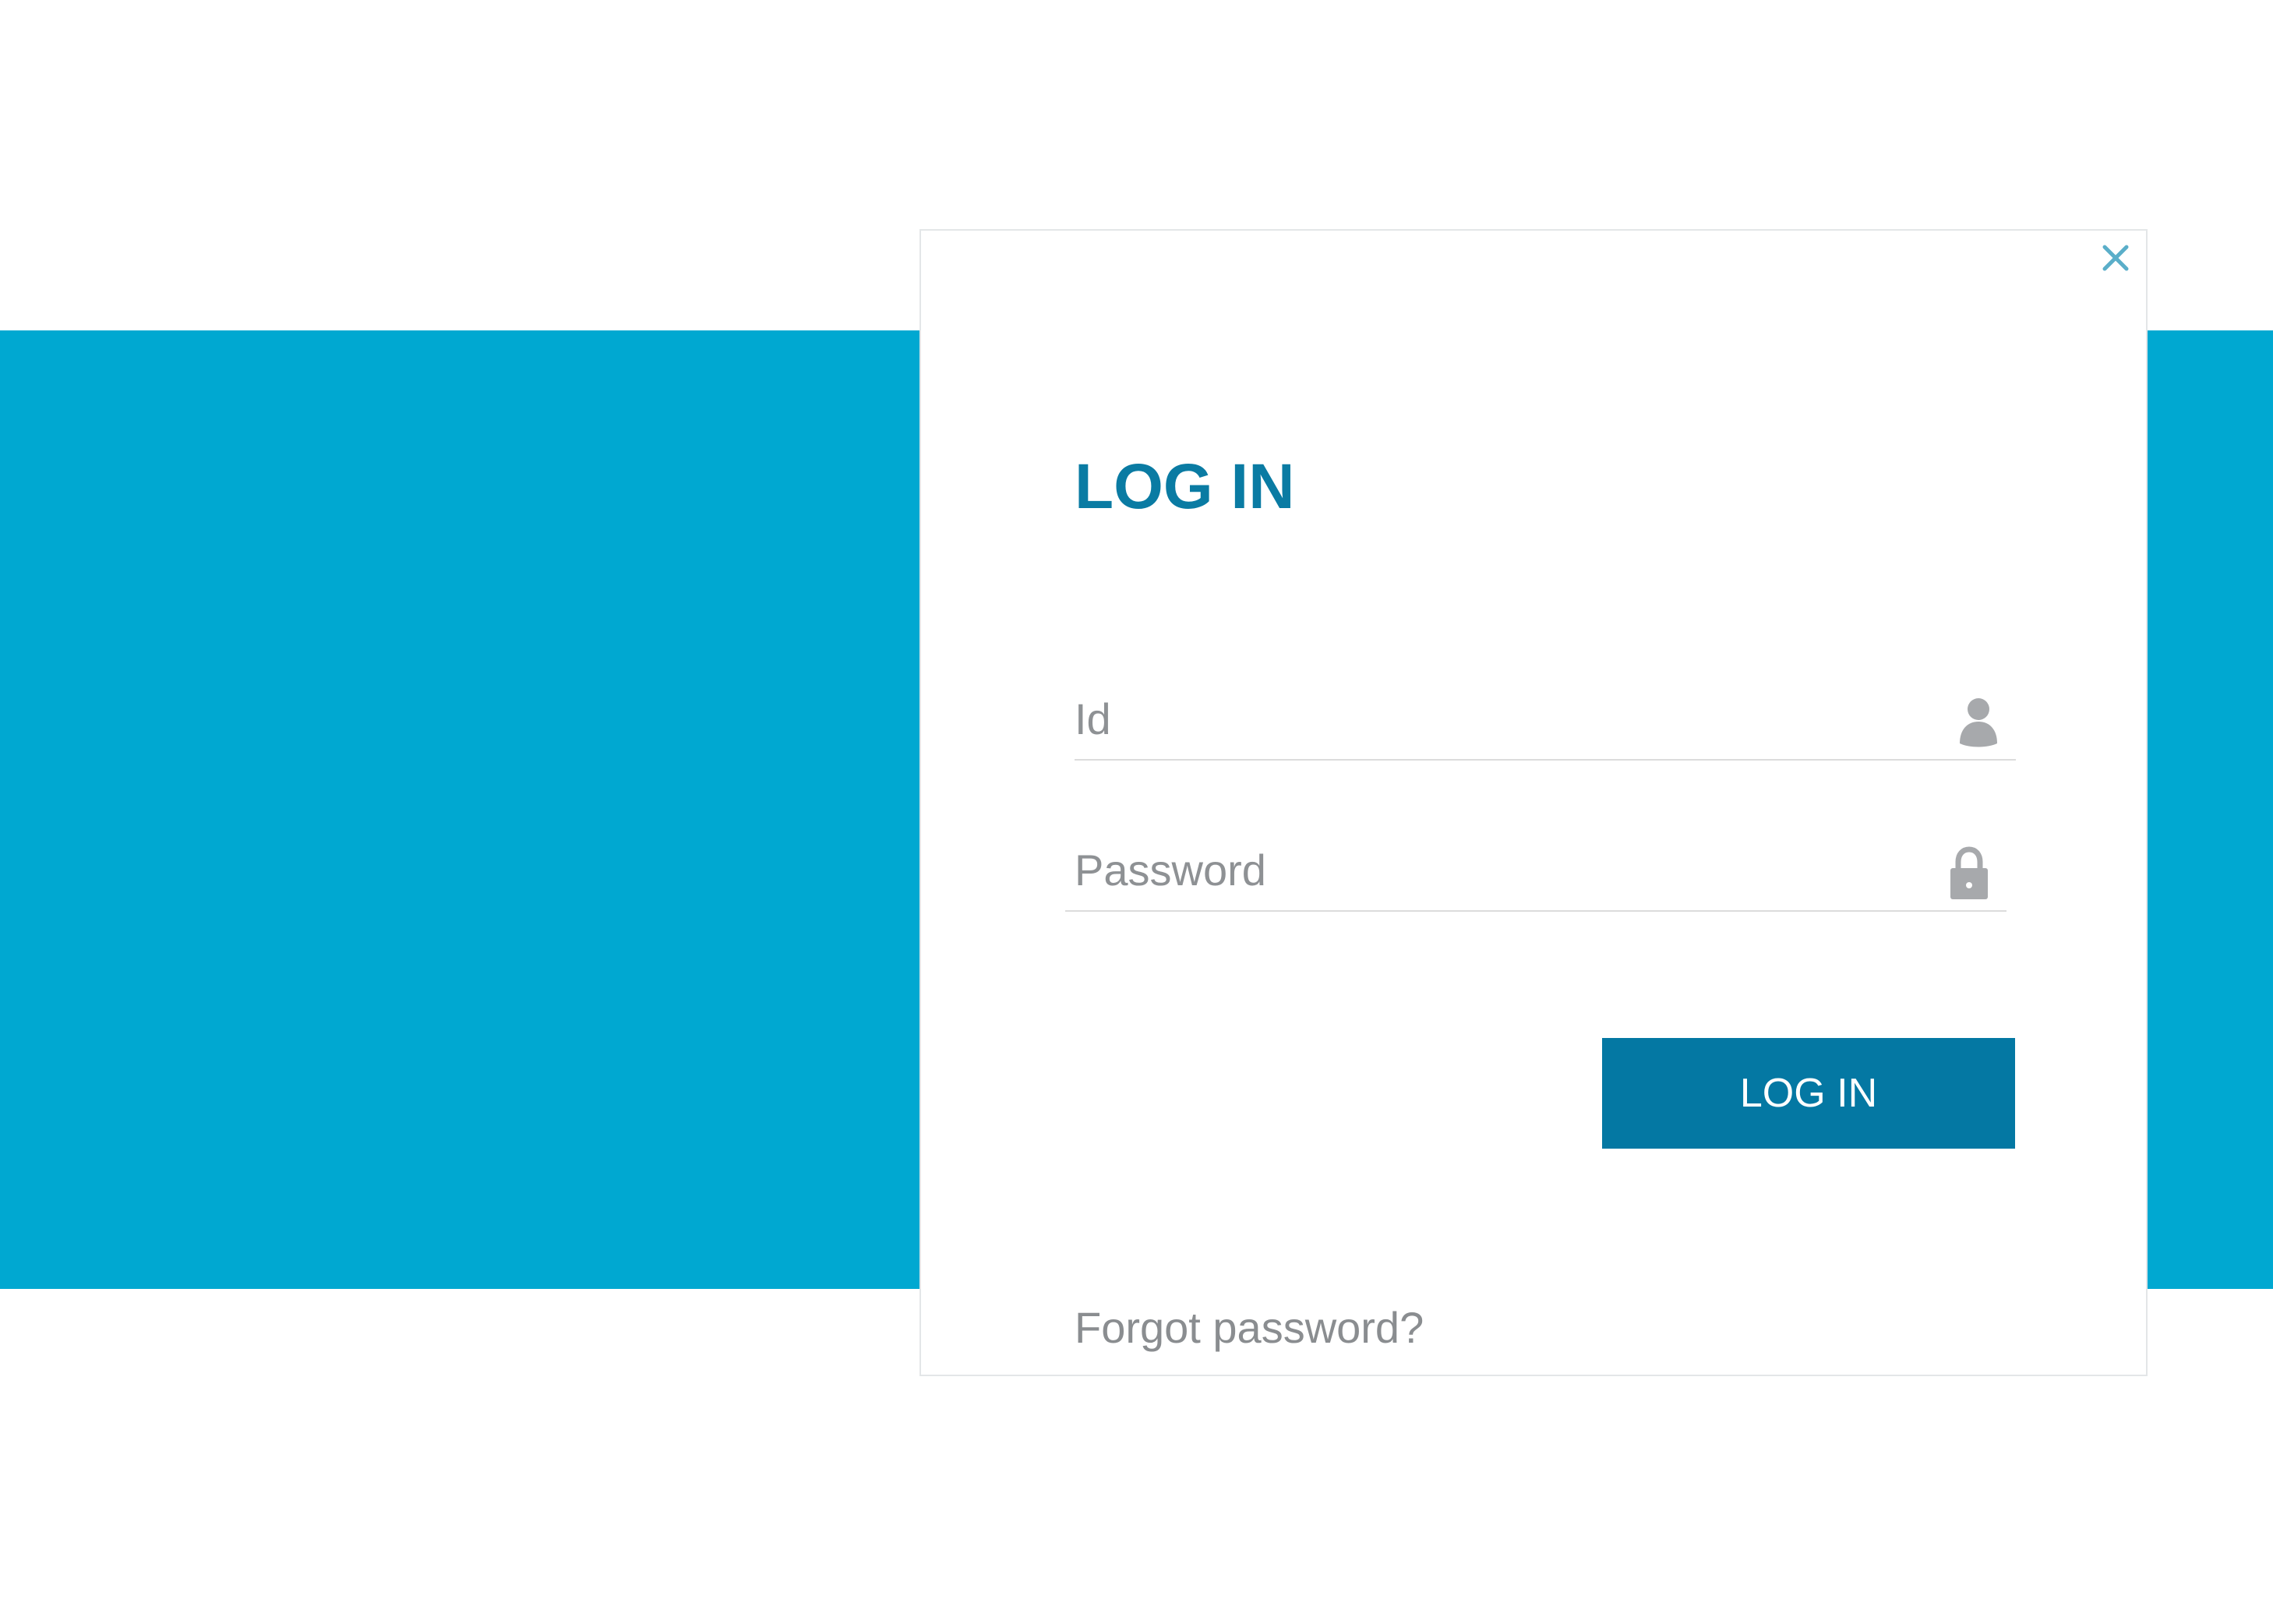 The image size is (2273, 1624). I want to click on close-icon, so click(2115, 258).